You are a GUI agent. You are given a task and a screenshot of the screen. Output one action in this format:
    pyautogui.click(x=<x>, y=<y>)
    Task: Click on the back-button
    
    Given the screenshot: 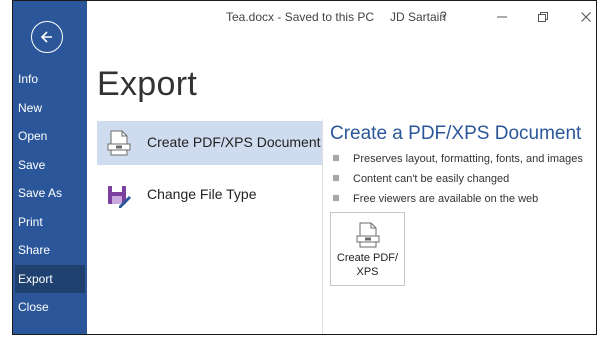 What is the action you would take?
    pyautogui.click(x=47, y=37)
    